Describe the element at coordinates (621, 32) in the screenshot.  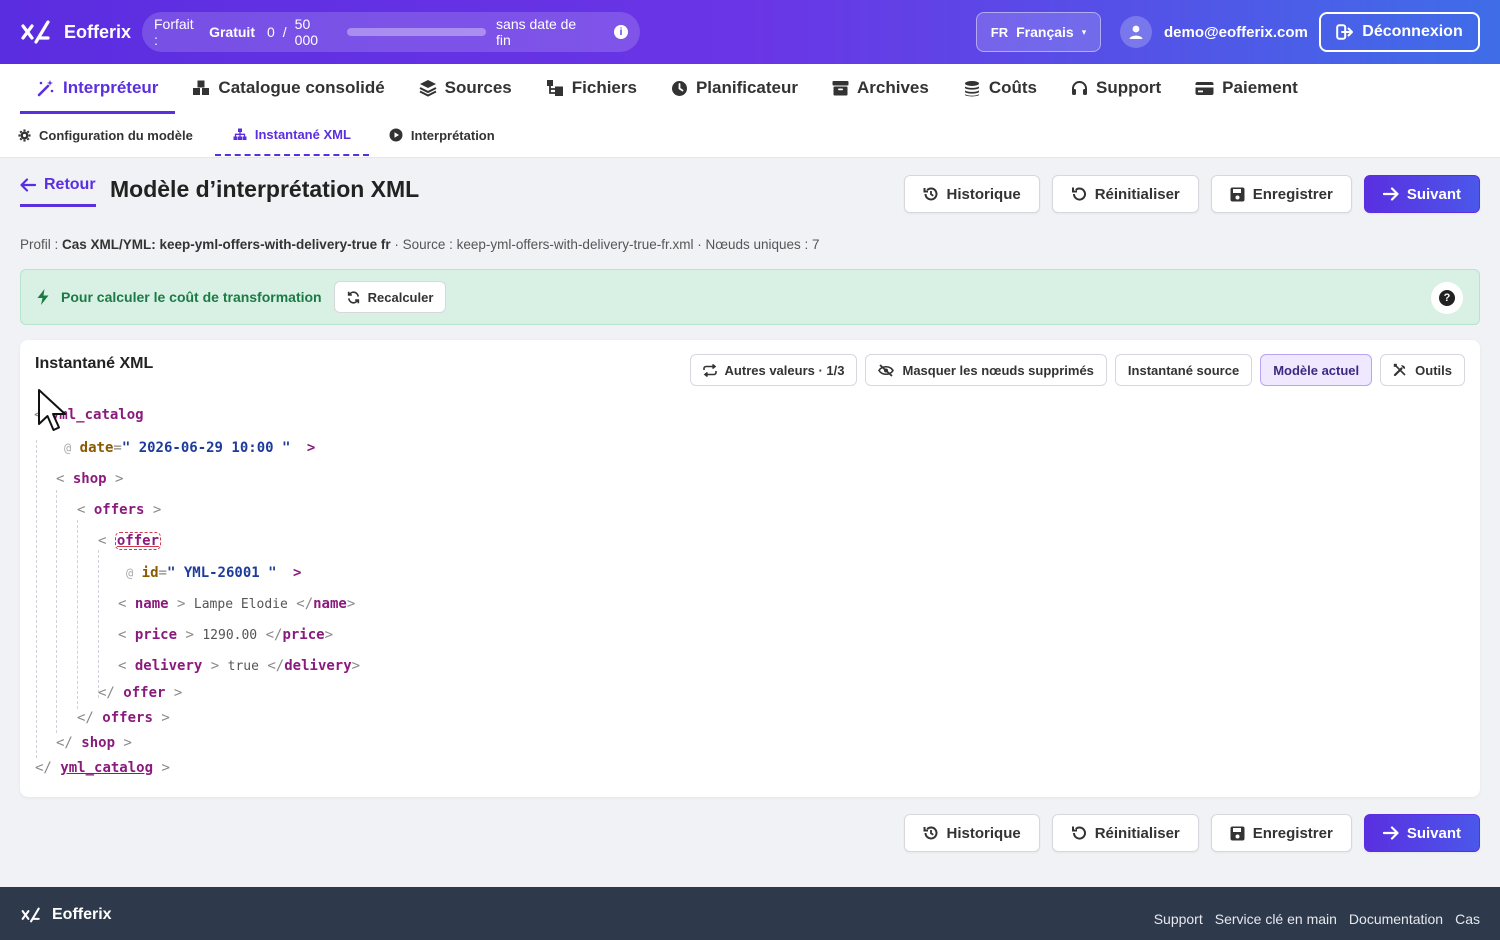
I see `info-icon: i` at that location.